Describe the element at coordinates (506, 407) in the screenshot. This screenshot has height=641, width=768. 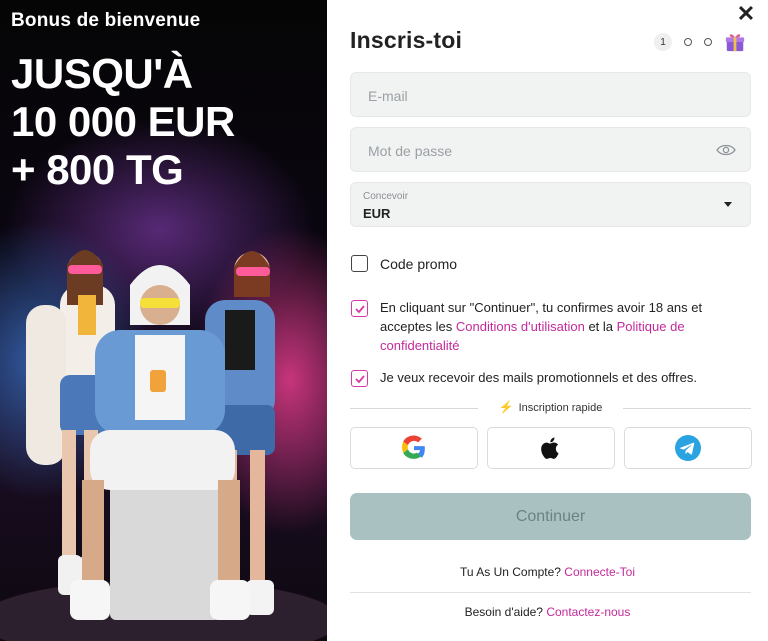
I see `lightning-icon: ⚡` at that location.